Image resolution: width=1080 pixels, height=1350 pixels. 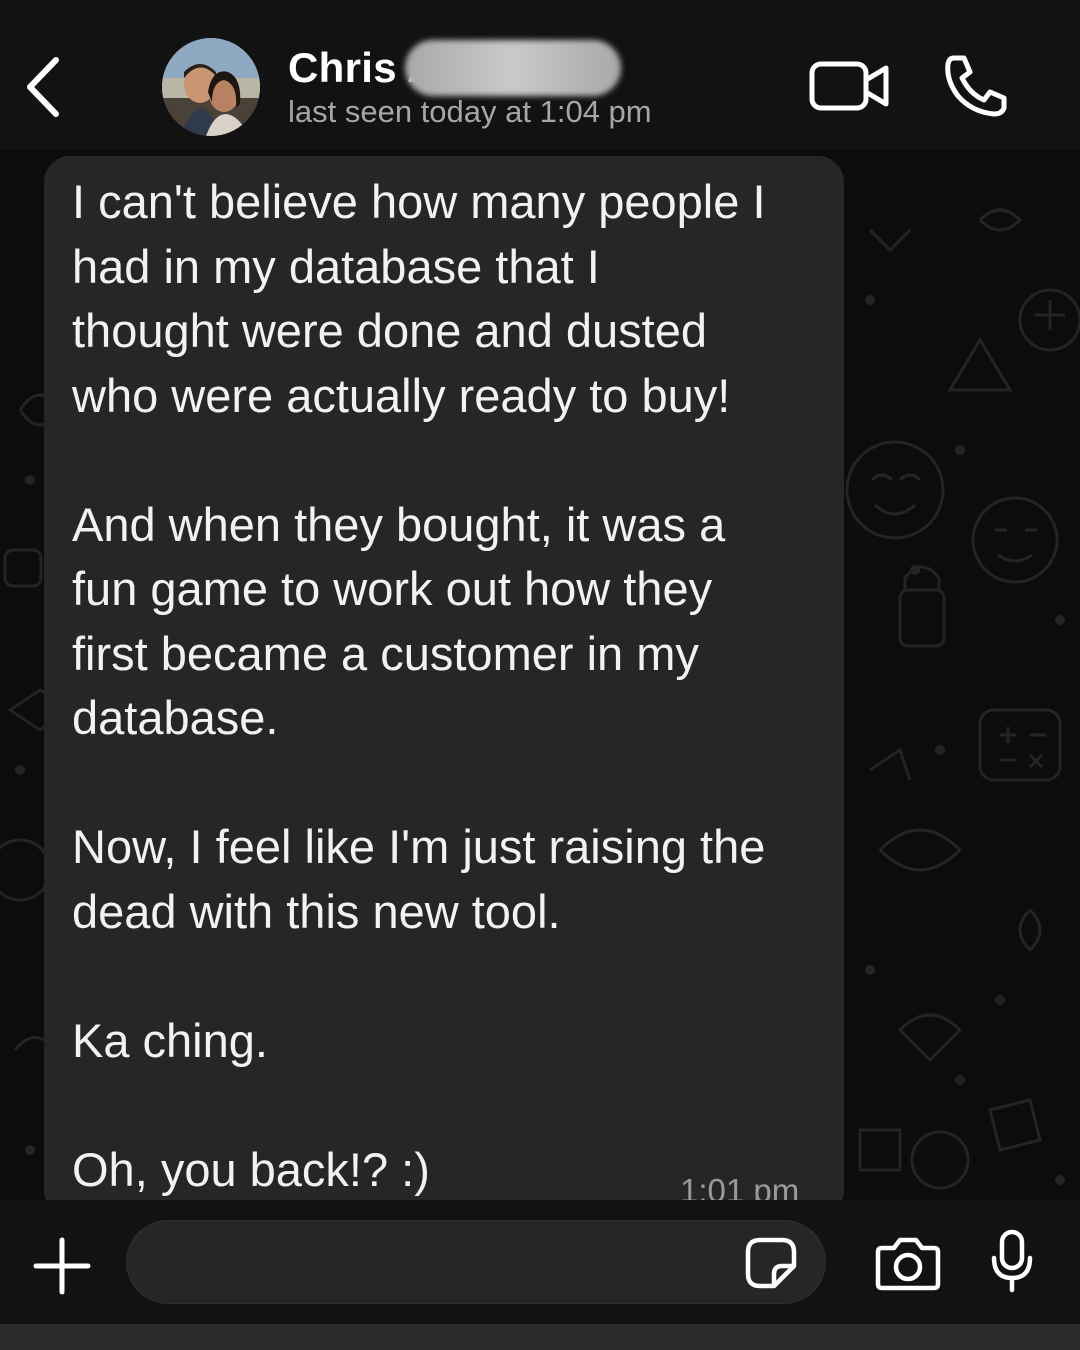 I want to click on back-button, so click(x=46, y=87).